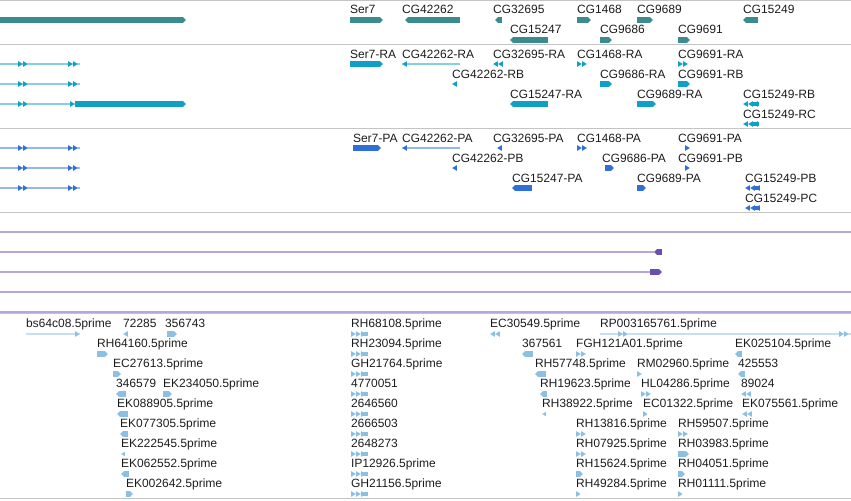 The width and height of the screenshot is (851, 501). I want to click on feature-label: bs64c08.5prime, so click(69, 323).